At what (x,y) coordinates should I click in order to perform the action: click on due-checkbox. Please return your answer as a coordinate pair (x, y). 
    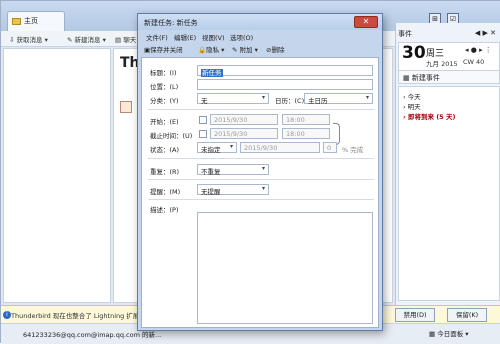
    Looking at the image, I should click on (203, 134).